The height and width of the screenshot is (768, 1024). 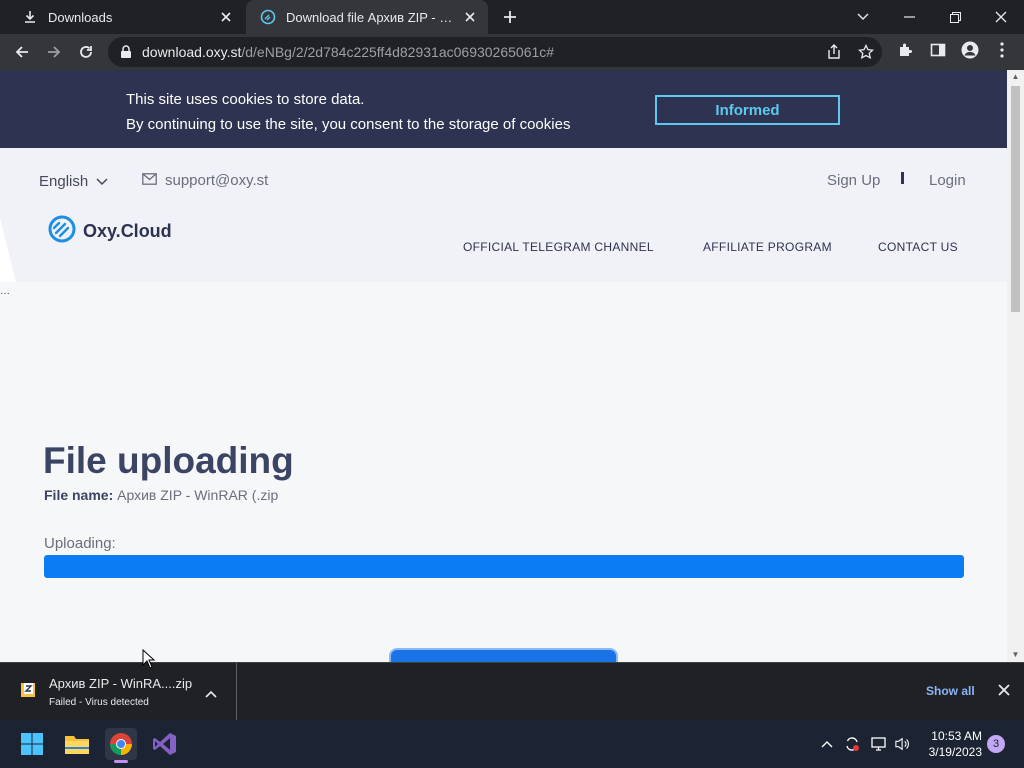 What do you see at coordinates (28, 690) in the screenshot?
I see `zip-archive-icon` at bounding box center [28, 690].